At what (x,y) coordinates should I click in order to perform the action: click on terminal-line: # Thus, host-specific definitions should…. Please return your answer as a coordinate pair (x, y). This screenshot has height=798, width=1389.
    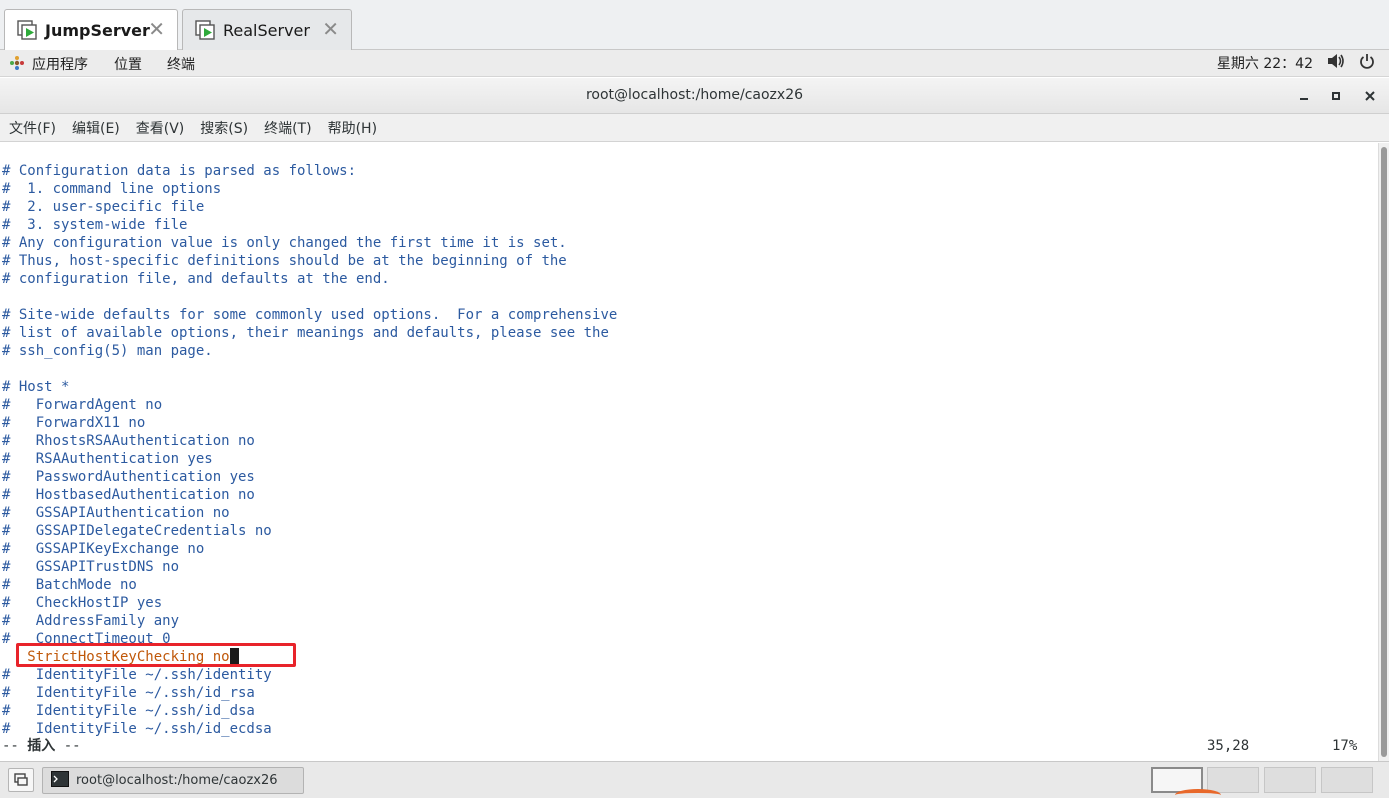
    Looking at the image, I should click on (284, 261).